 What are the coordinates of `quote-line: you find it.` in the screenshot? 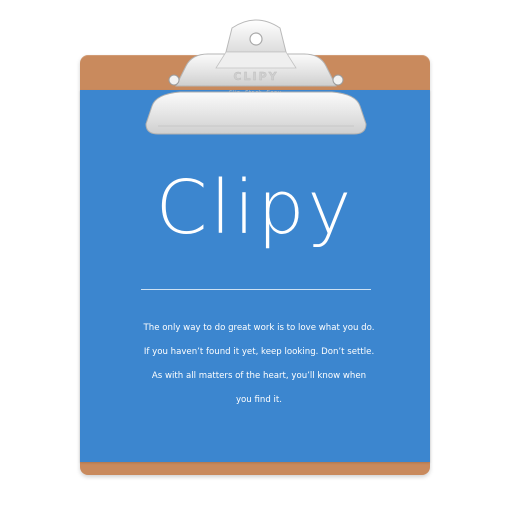 It's located at (259, 400).